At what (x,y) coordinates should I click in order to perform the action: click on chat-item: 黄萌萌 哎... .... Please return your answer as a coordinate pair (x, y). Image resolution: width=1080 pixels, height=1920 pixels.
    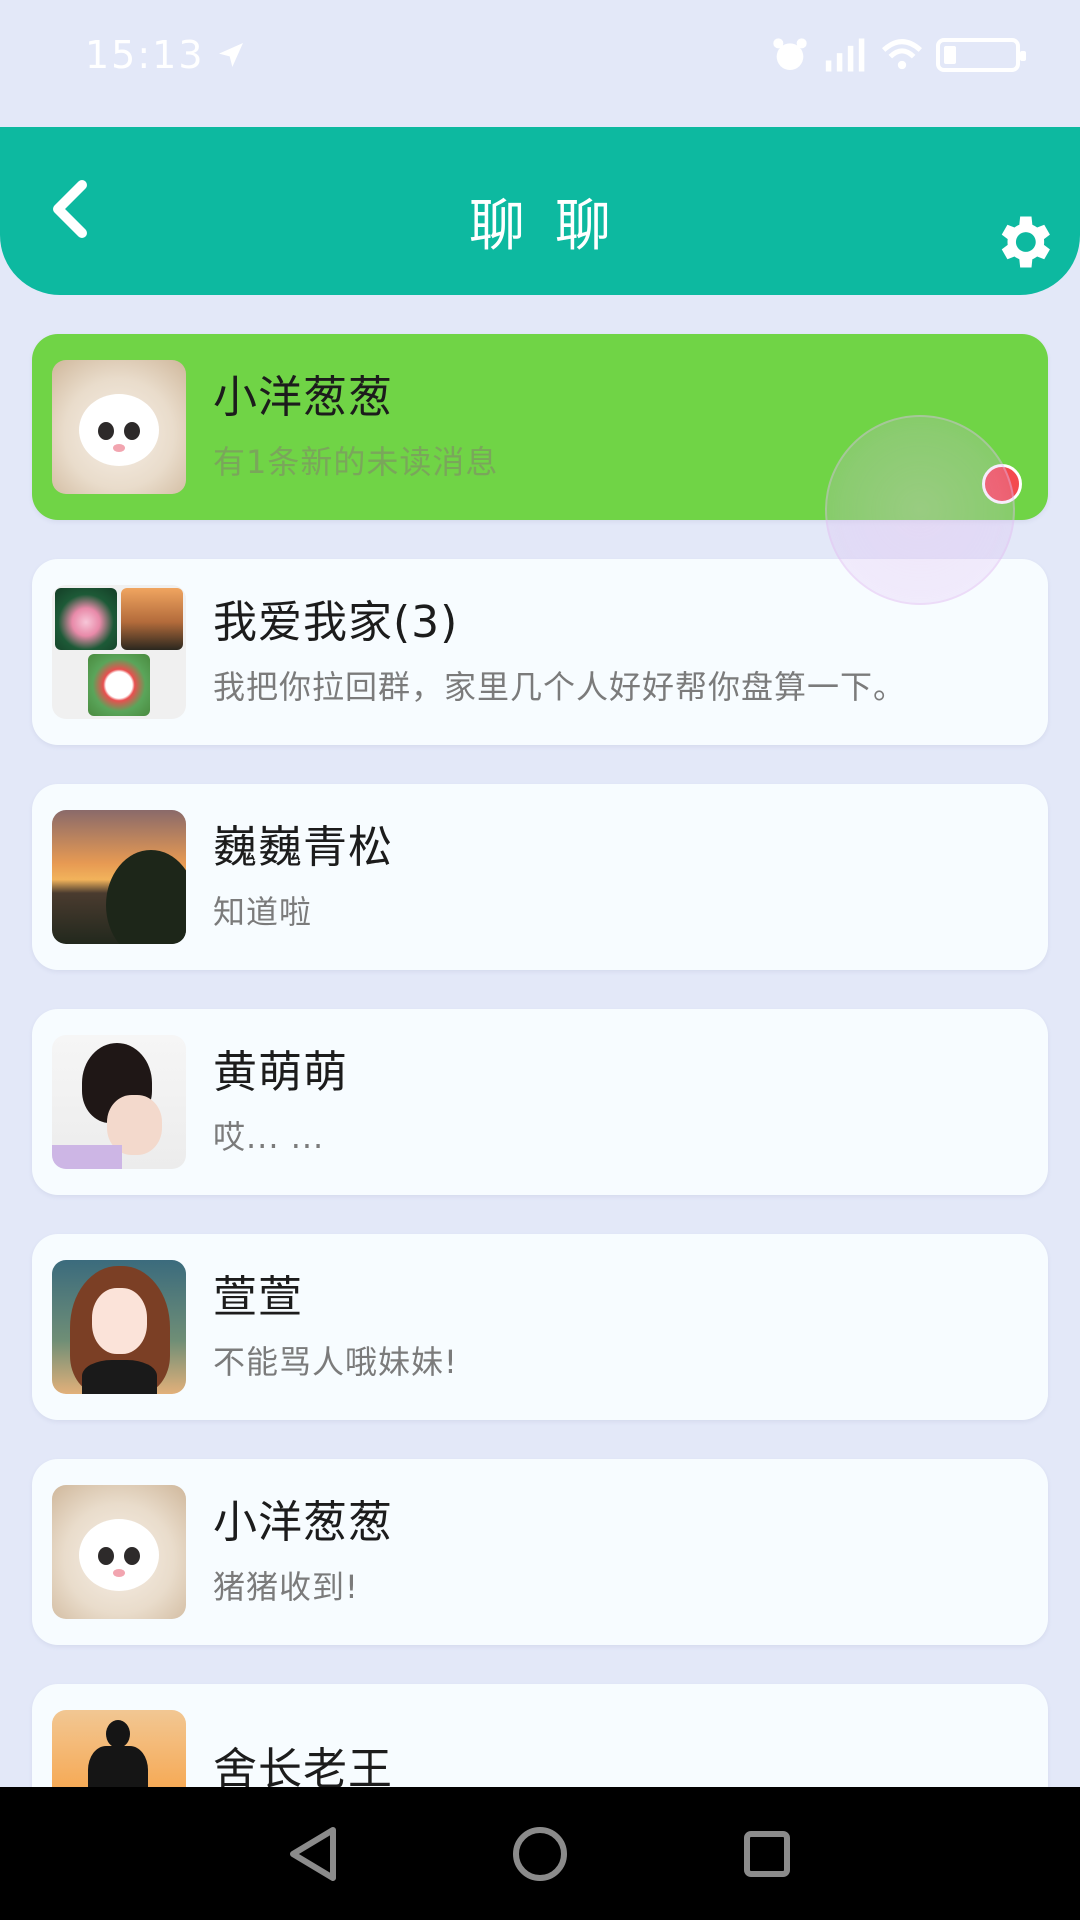
    Looking at the image, I should click on (540, 1102).